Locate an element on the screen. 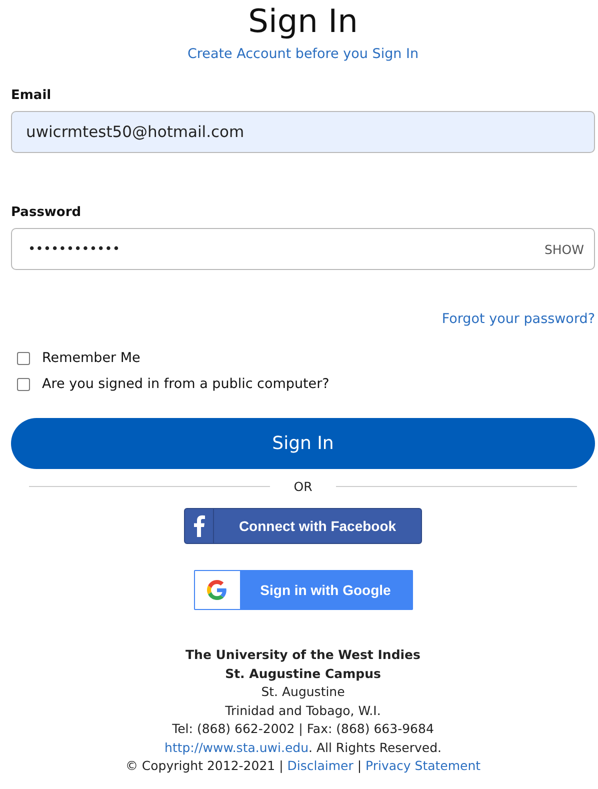 This screenshot has height=789, width=598. or-divider-text: OR is located at coordinates (303, 486).